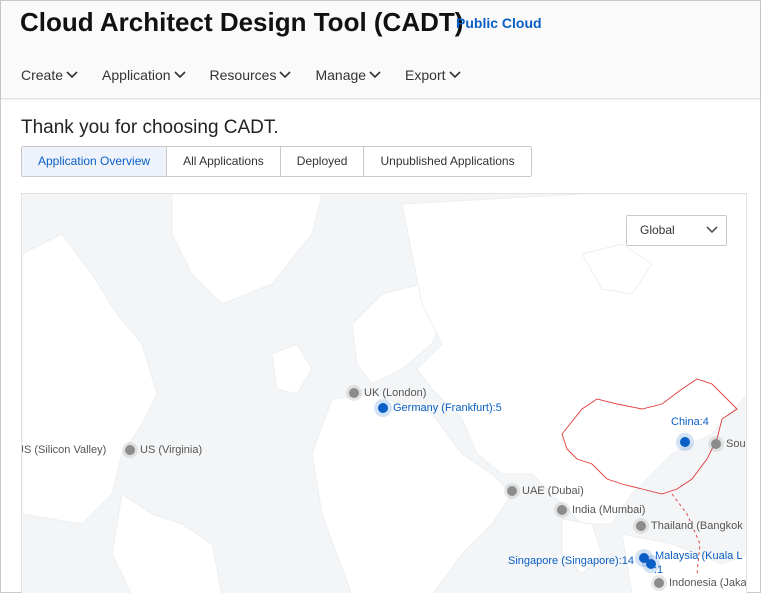 The image size is (761, 593). What do you see at coordinates (736, 444) in the screenshot?
I see `region-label: Sou` at bounding box center [736, 444].